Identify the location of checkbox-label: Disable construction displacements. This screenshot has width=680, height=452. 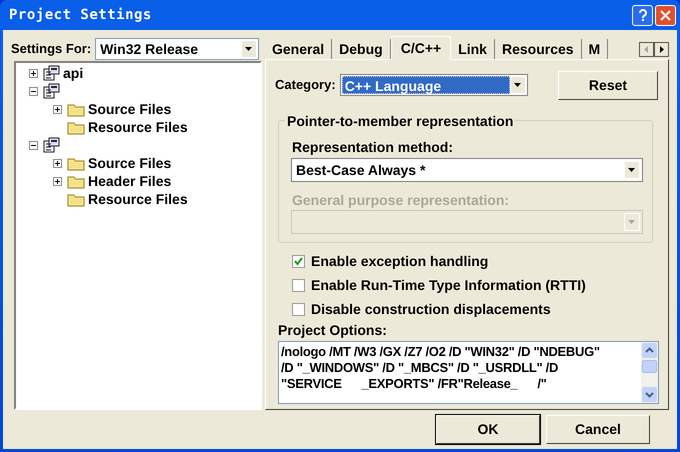
(431, 309).